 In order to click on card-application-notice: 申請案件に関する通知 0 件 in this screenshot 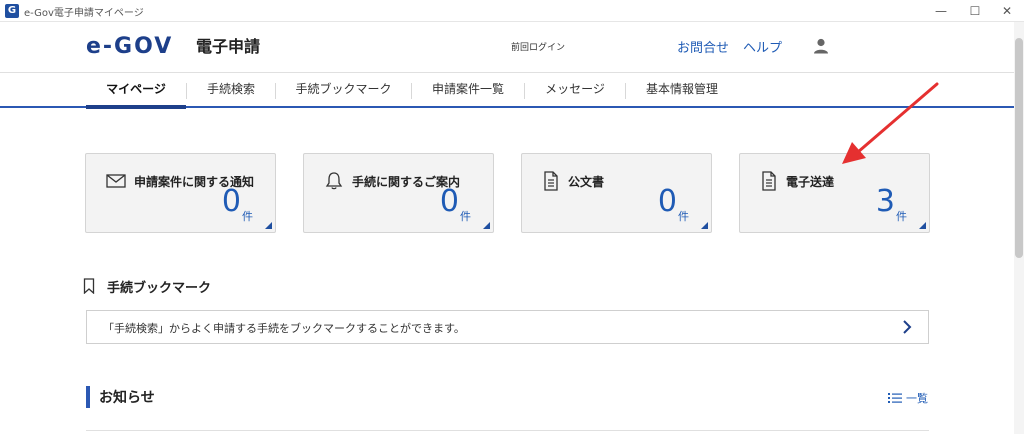, I will do `click(180, 193)`.